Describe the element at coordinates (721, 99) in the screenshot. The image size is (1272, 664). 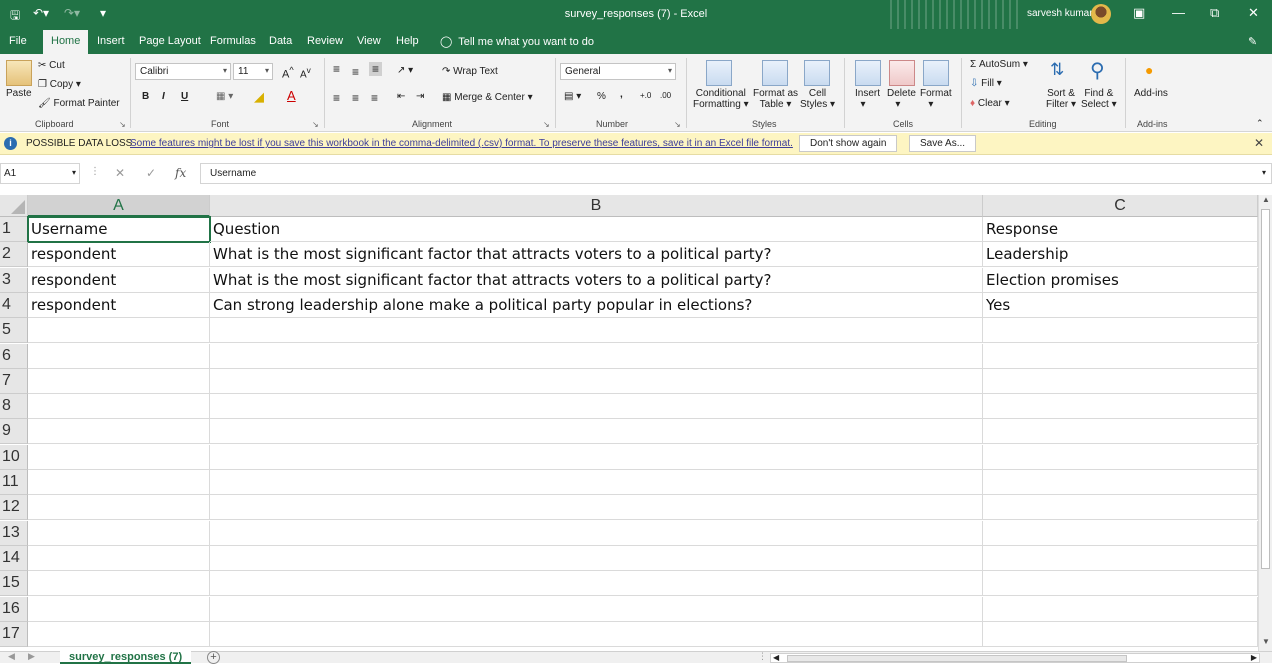
I see `conditional-formatting-button: Conditional Formatting ▾` at that location.